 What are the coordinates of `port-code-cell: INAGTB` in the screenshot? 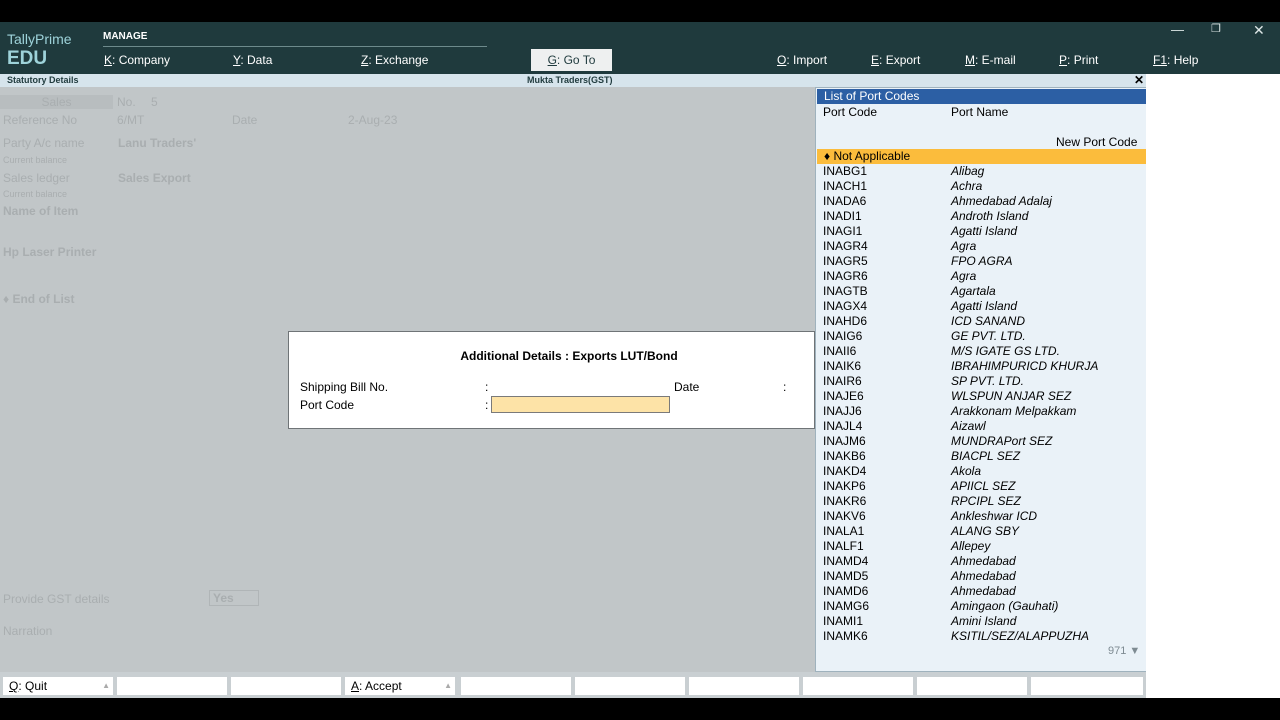 It's located at (845, 291).